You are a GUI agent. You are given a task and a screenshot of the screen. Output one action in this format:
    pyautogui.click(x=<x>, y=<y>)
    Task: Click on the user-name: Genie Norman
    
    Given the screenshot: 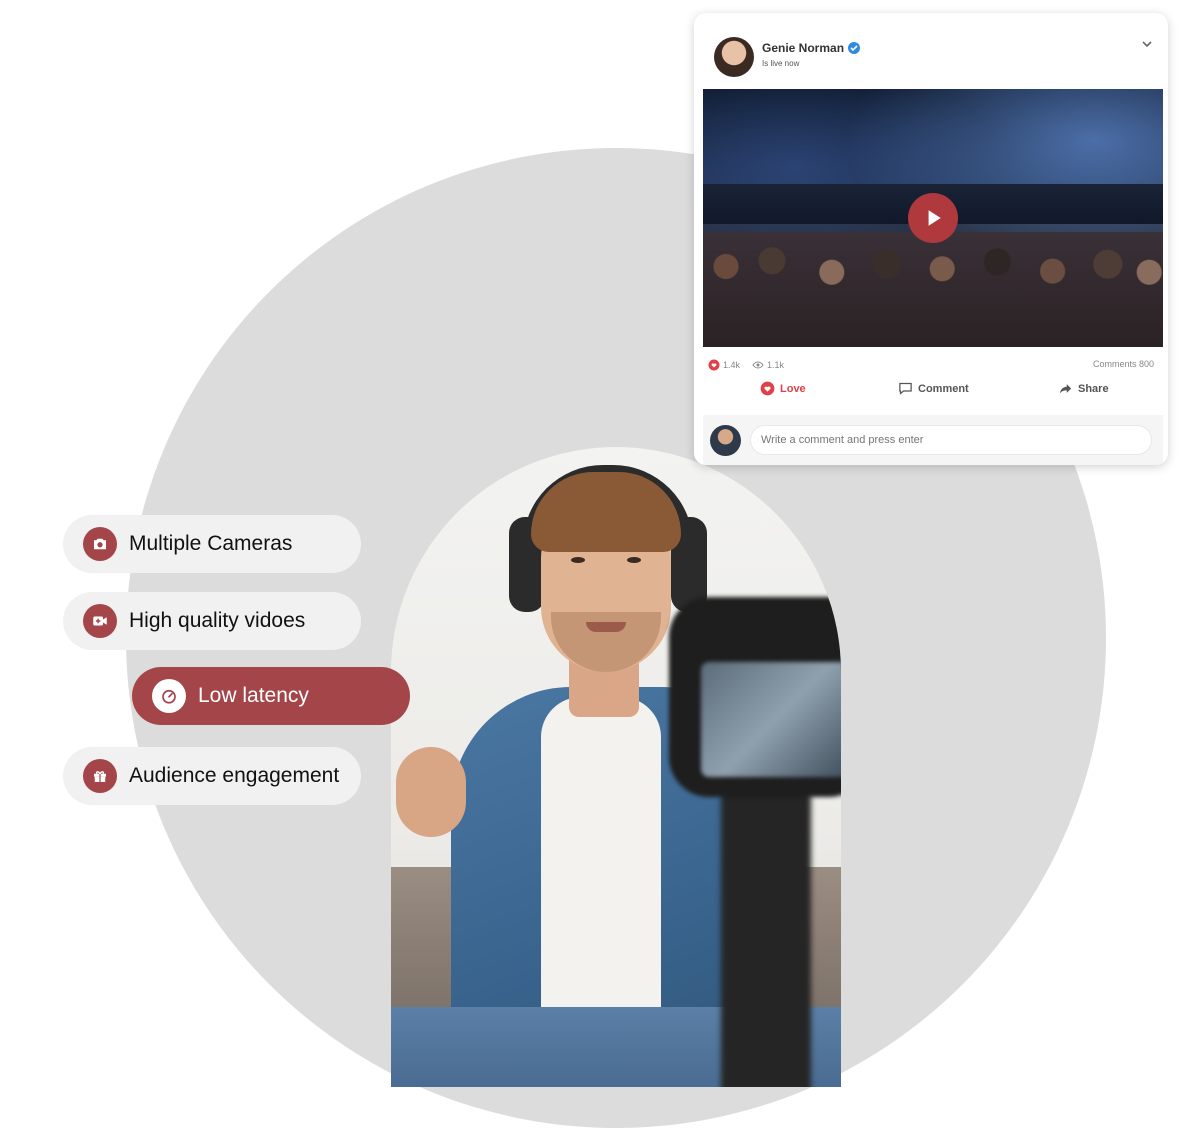 What is the action you would take?
    pyautogui.click(x=811, y=48)
    